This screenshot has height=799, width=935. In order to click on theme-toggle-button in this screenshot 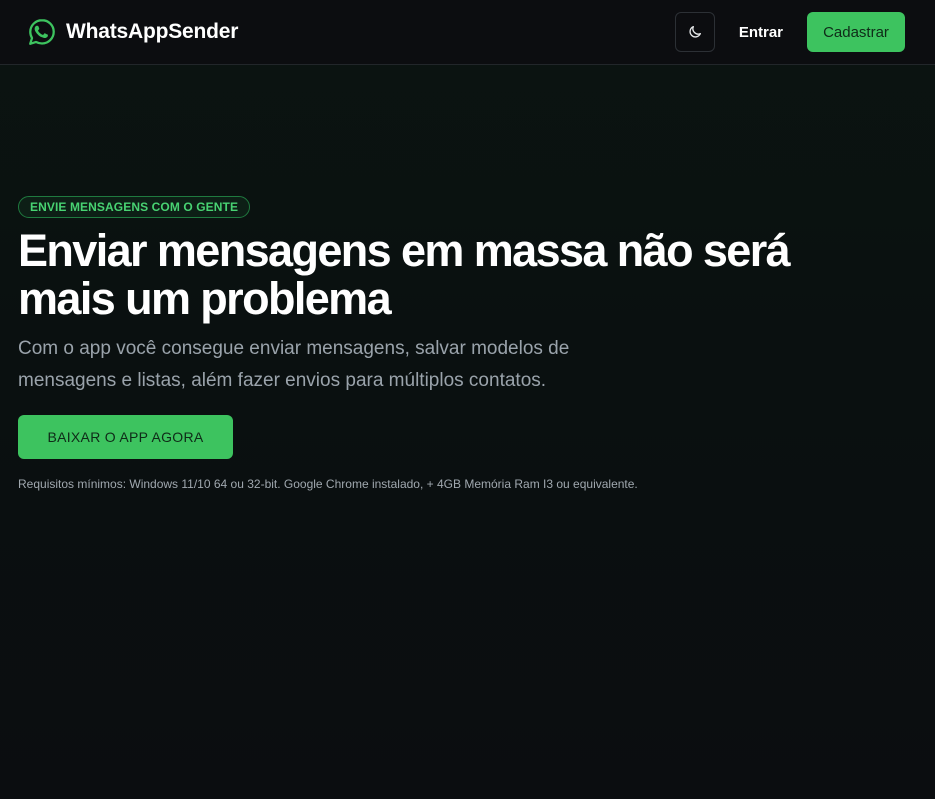, I will do `click(694, 32)`.